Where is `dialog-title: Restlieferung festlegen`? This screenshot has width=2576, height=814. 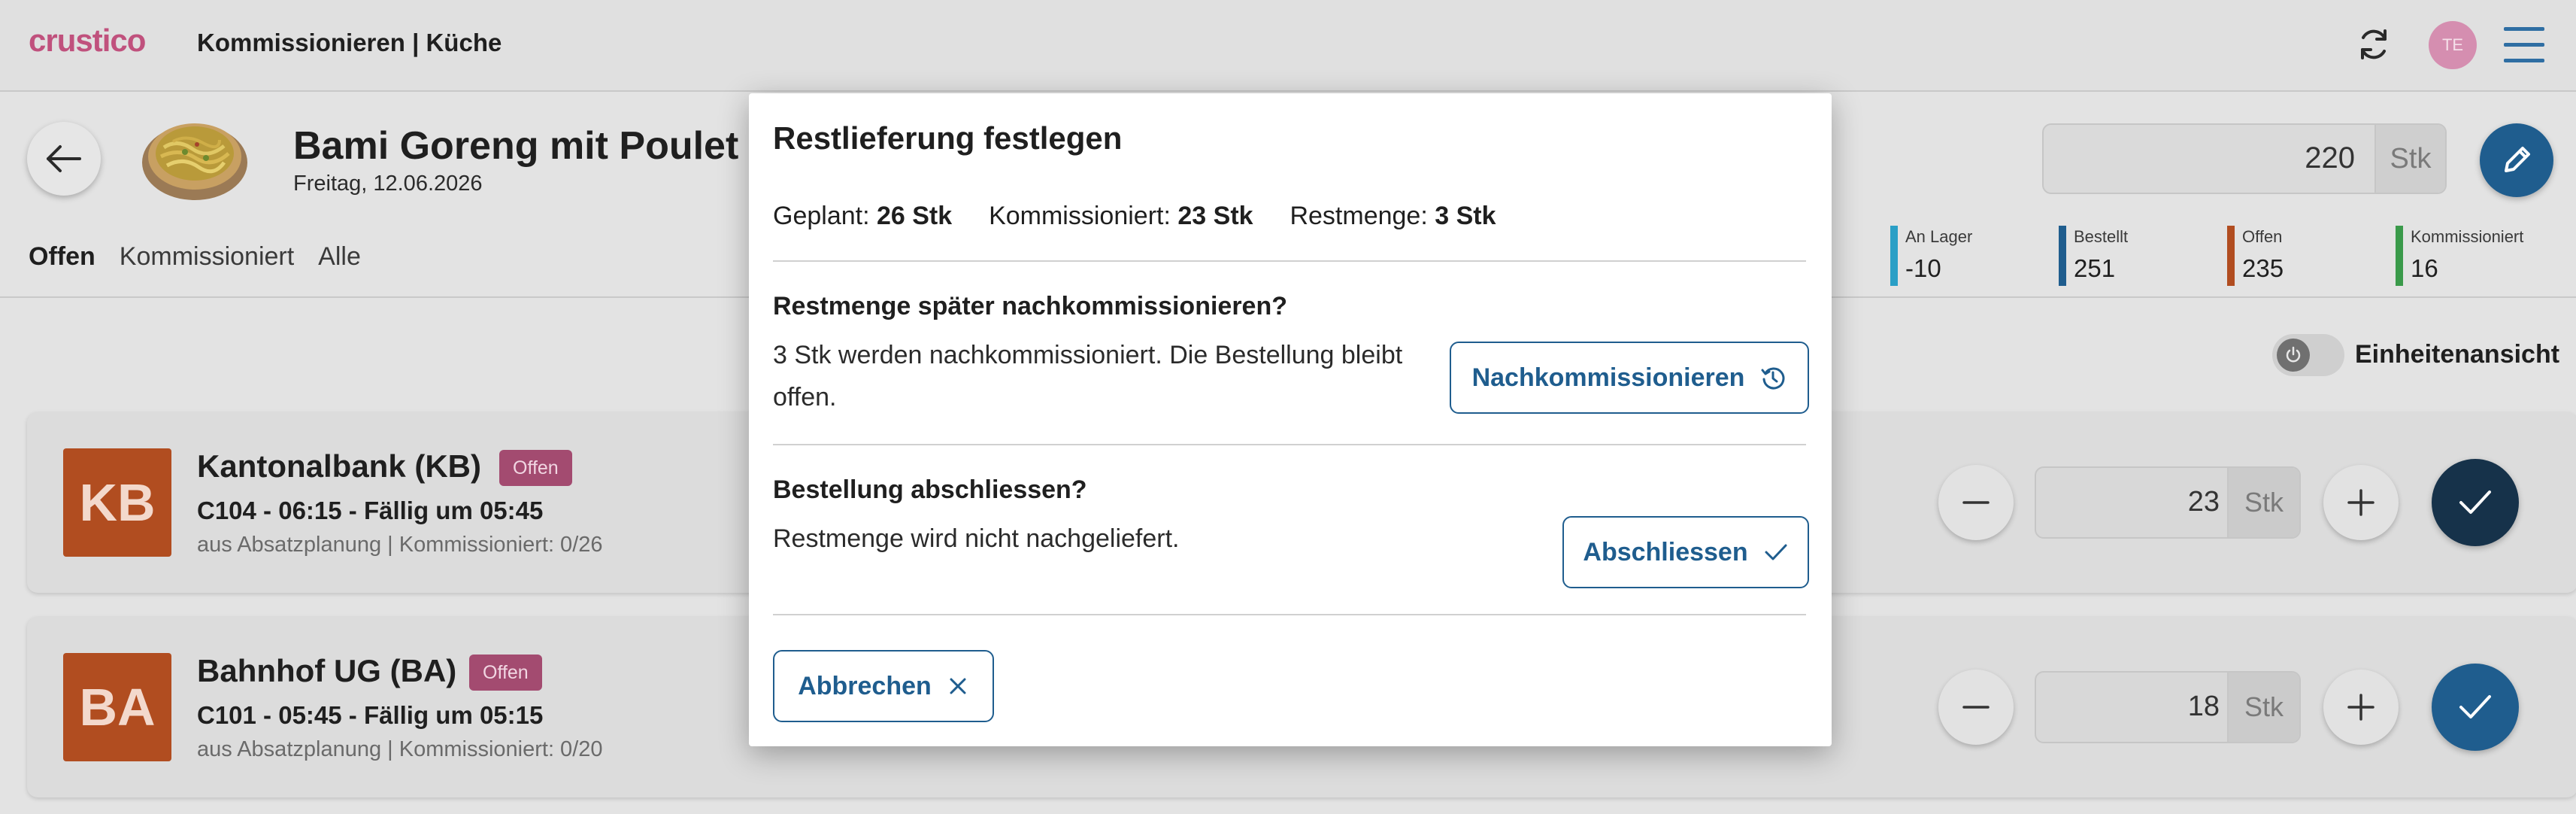 dialog-title: Restlieferung festlegen is located at coordinates (948, 138).